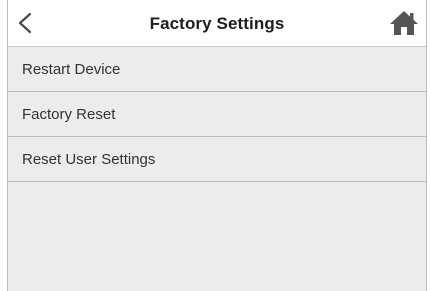 The image size is (430, 291). I want to click on page-title: Factory Settings, so click(217, 23).